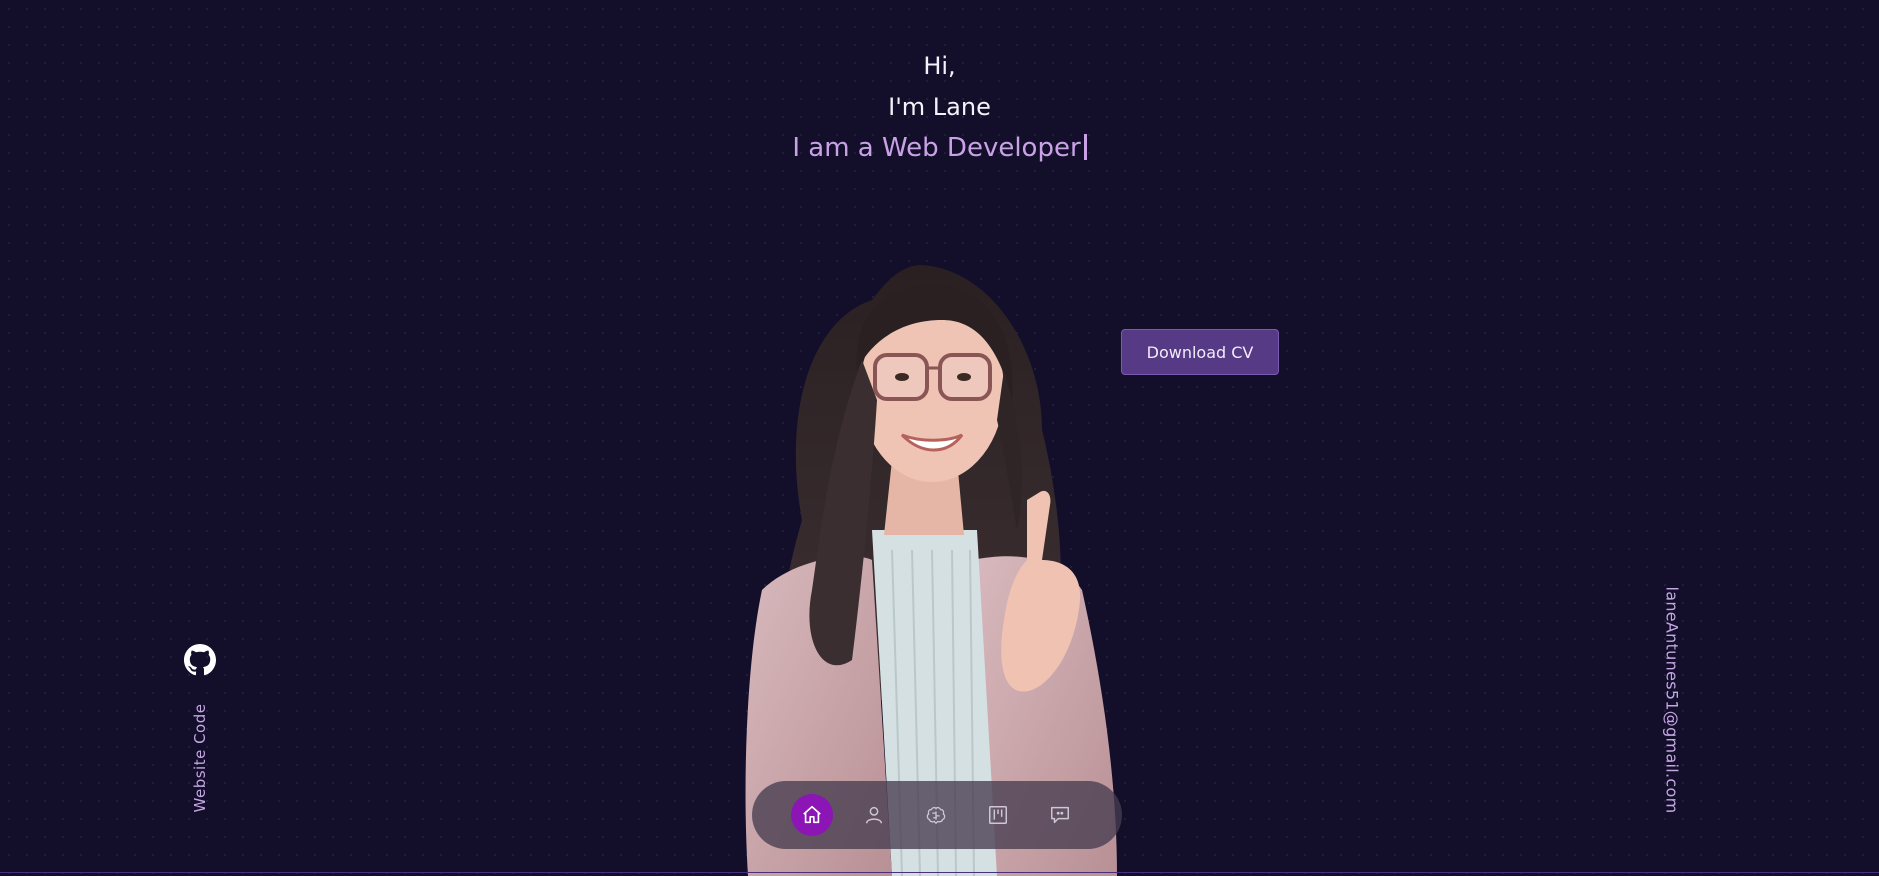 The width and height of the screenshot is (1879, 876). Describe the element at coordinates (1672, 699) in the screenshot. I see `email-link: laneAntunes51@gmail.com` at that location.